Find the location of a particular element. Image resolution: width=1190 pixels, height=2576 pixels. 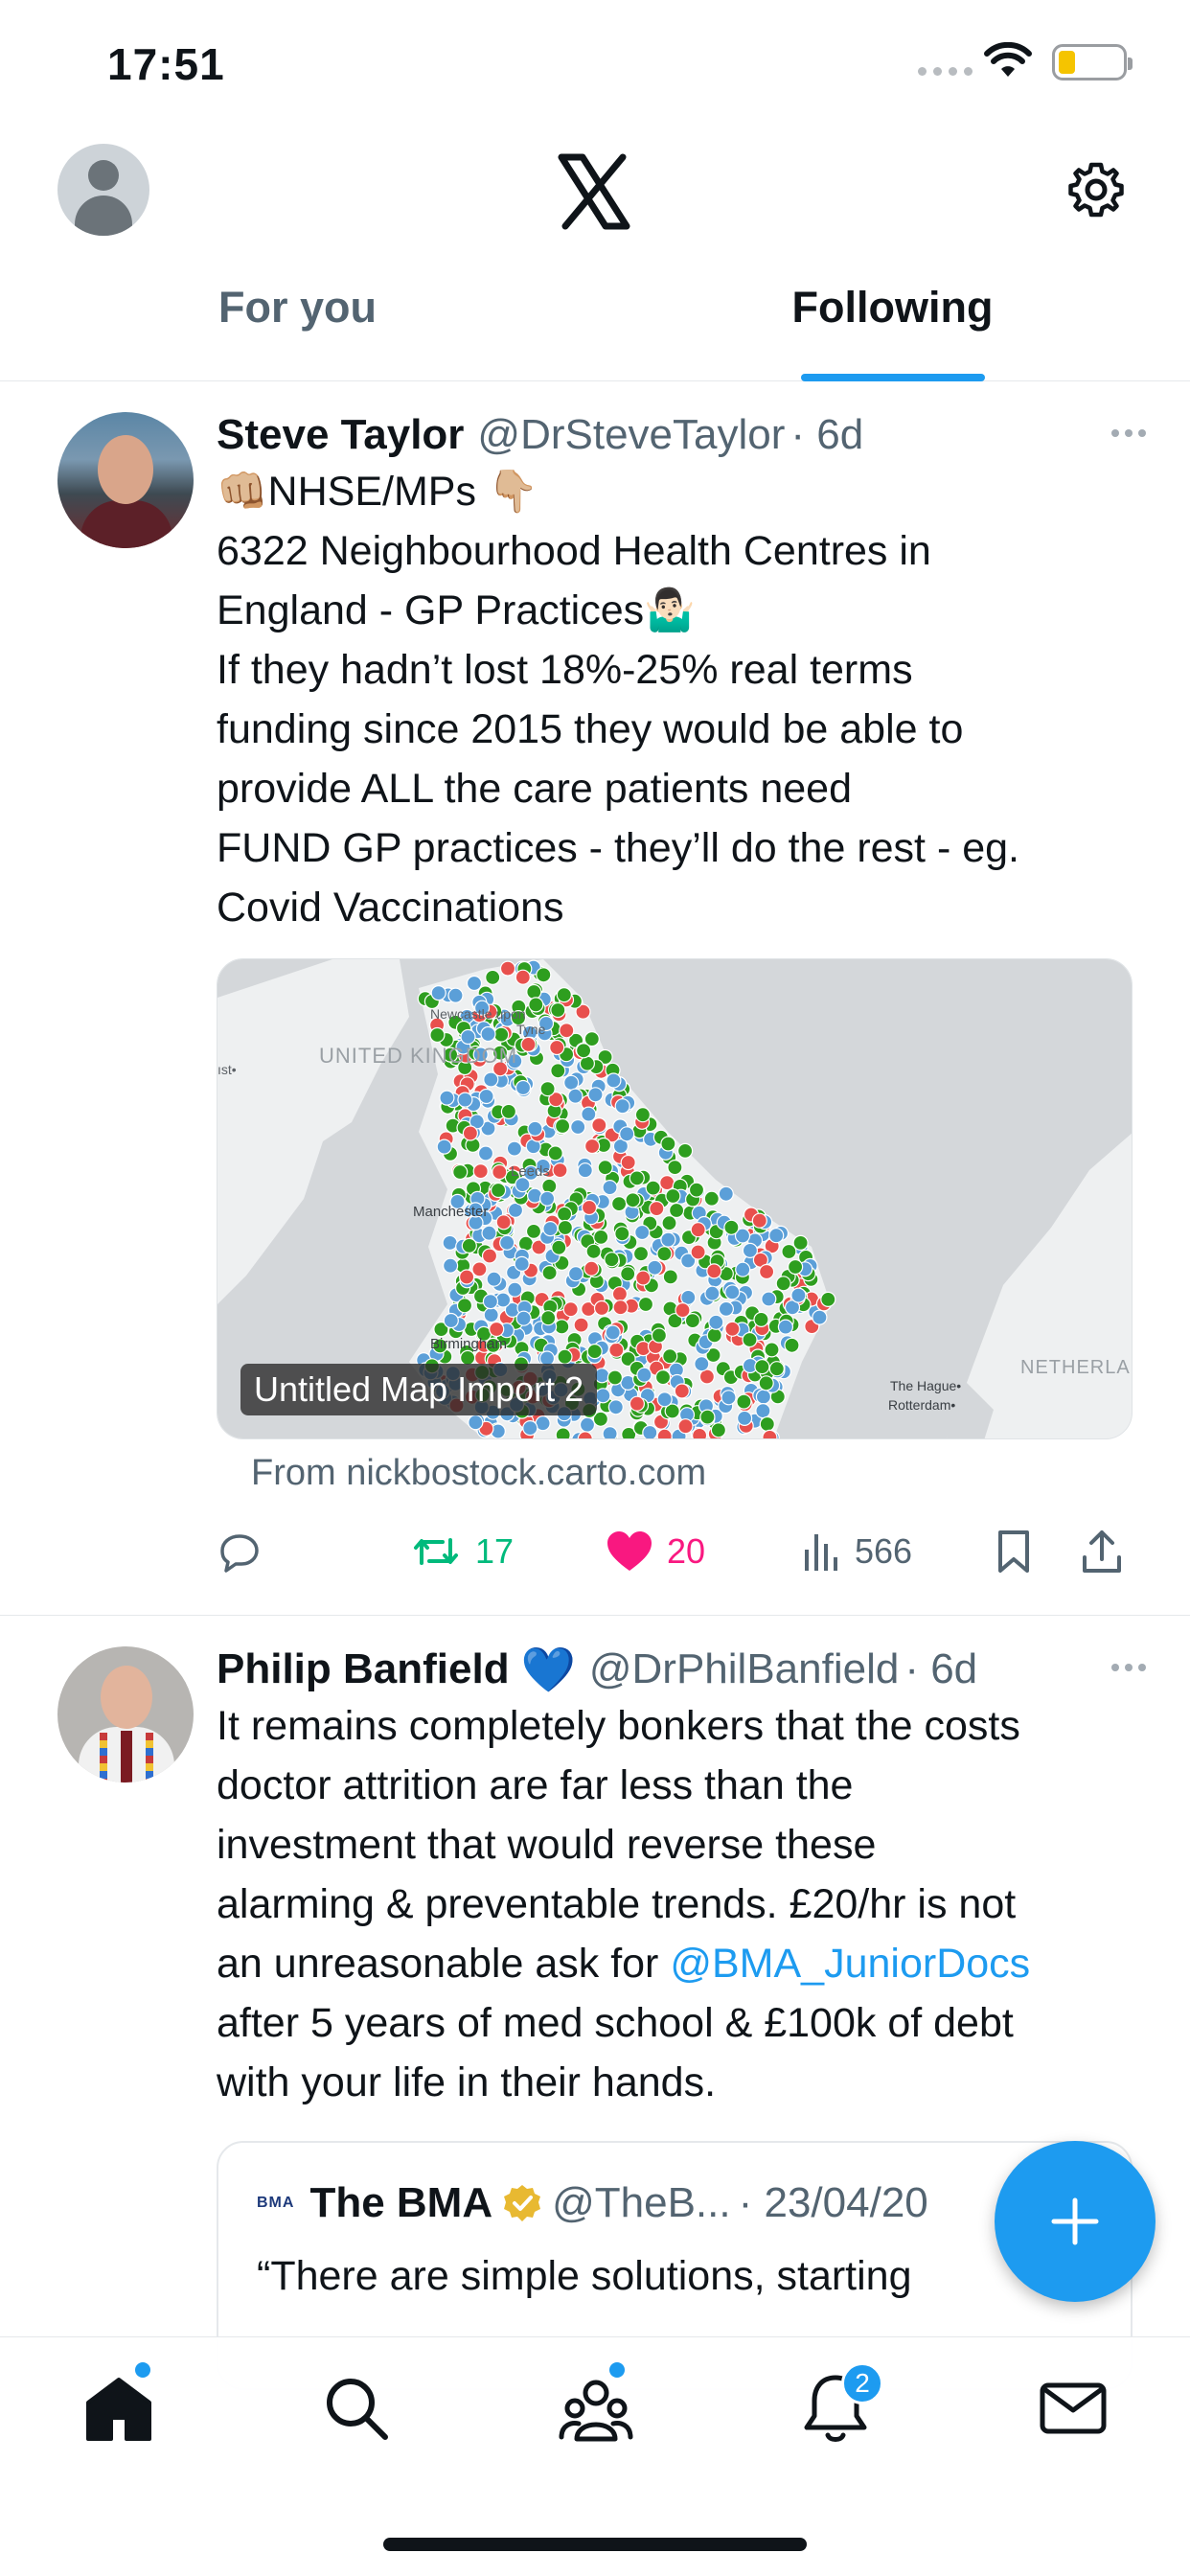

share-button is located at coordinates (1102, 1552).